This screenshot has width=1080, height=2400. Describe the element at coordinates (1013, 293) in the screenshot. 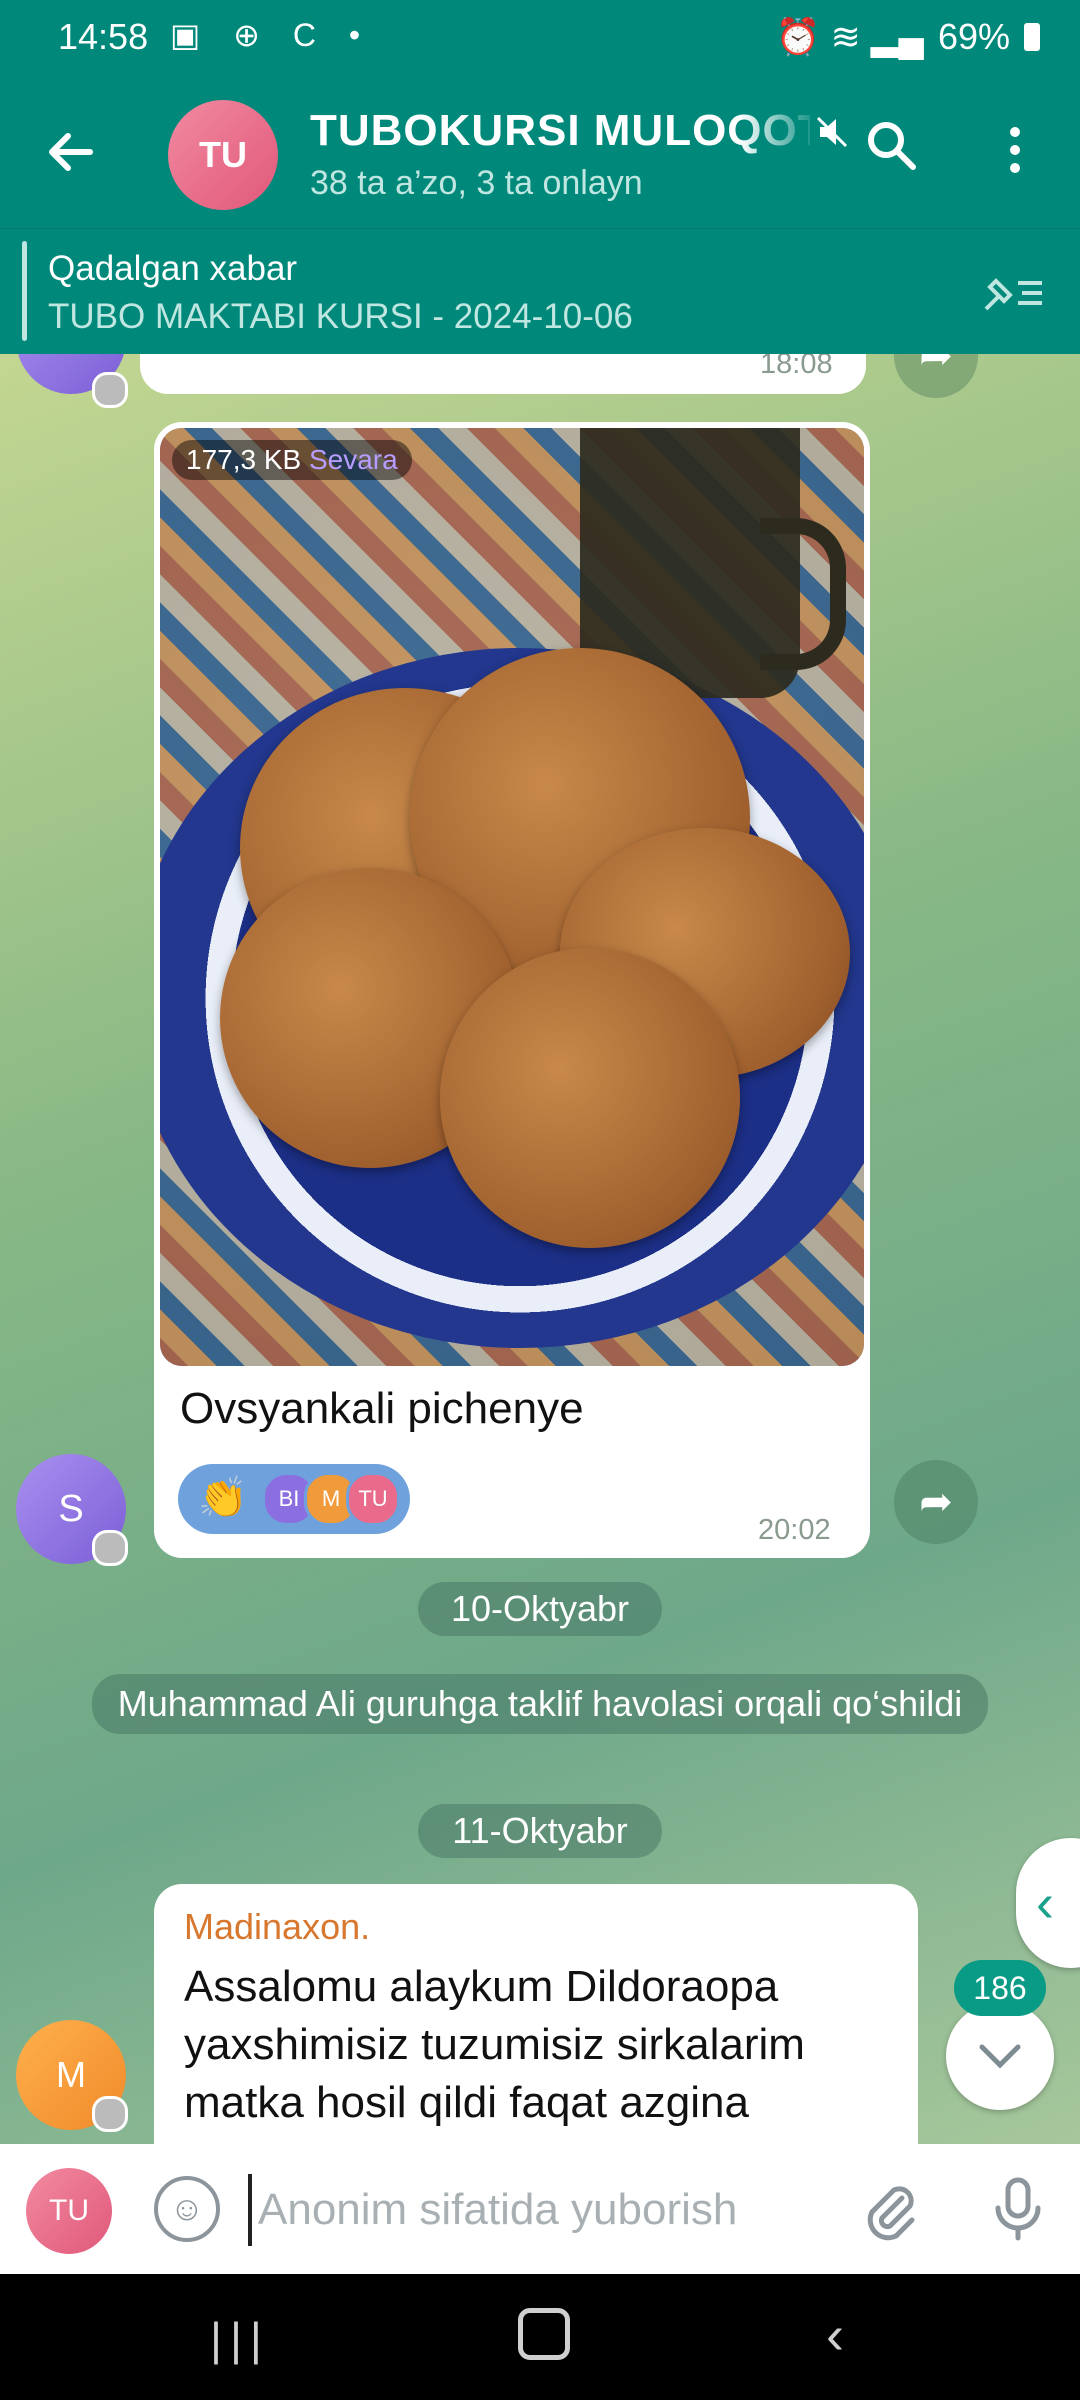

I see `pinned-list-icon` at that location.